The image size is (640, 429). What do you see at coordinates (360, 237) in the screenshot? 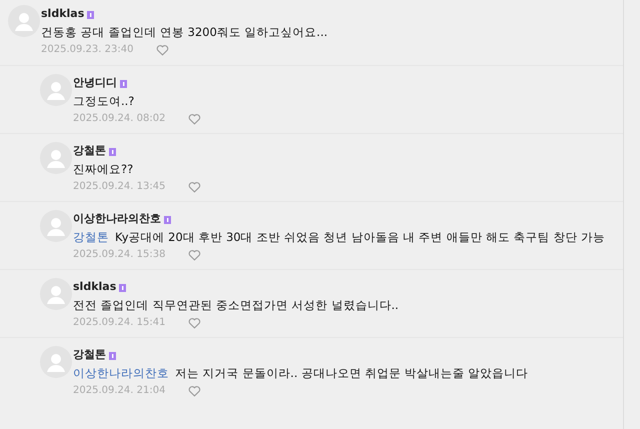
I see `comment-text: Ky공대에 20대 후반 30대 조반 쉬었음 청년 남아돌음 내 주변 애들만 해도 축구팀 창단 가능` at bounding box center [360, 237].